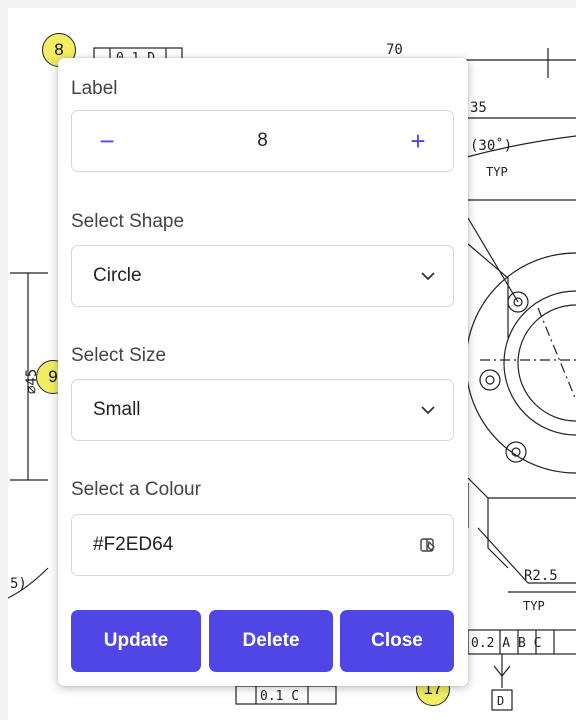 The width and height of the screenshot is (576, 720). I want to click on left-arc-text: 5), so click(18, 584).